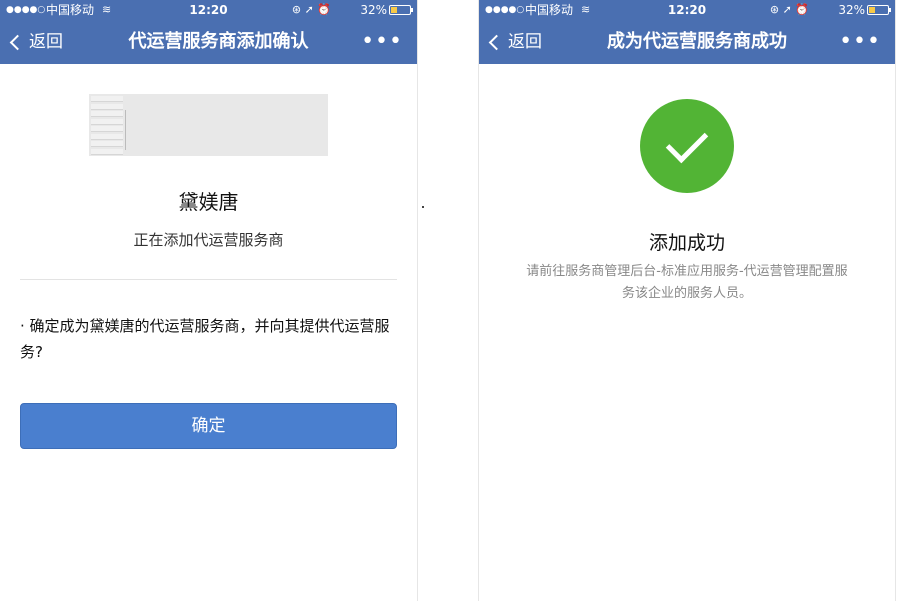  I want to click on nav-bar: 返回 代运营服务商添加确认 •••, so click(208, 42).